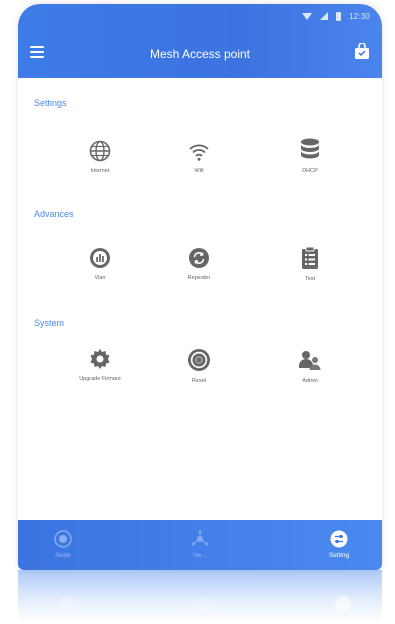 This screenshot has width=395, height=624. Describe the element at coordinates (49, 323) in the screenshot. I see `section-title-system: System` at that location.